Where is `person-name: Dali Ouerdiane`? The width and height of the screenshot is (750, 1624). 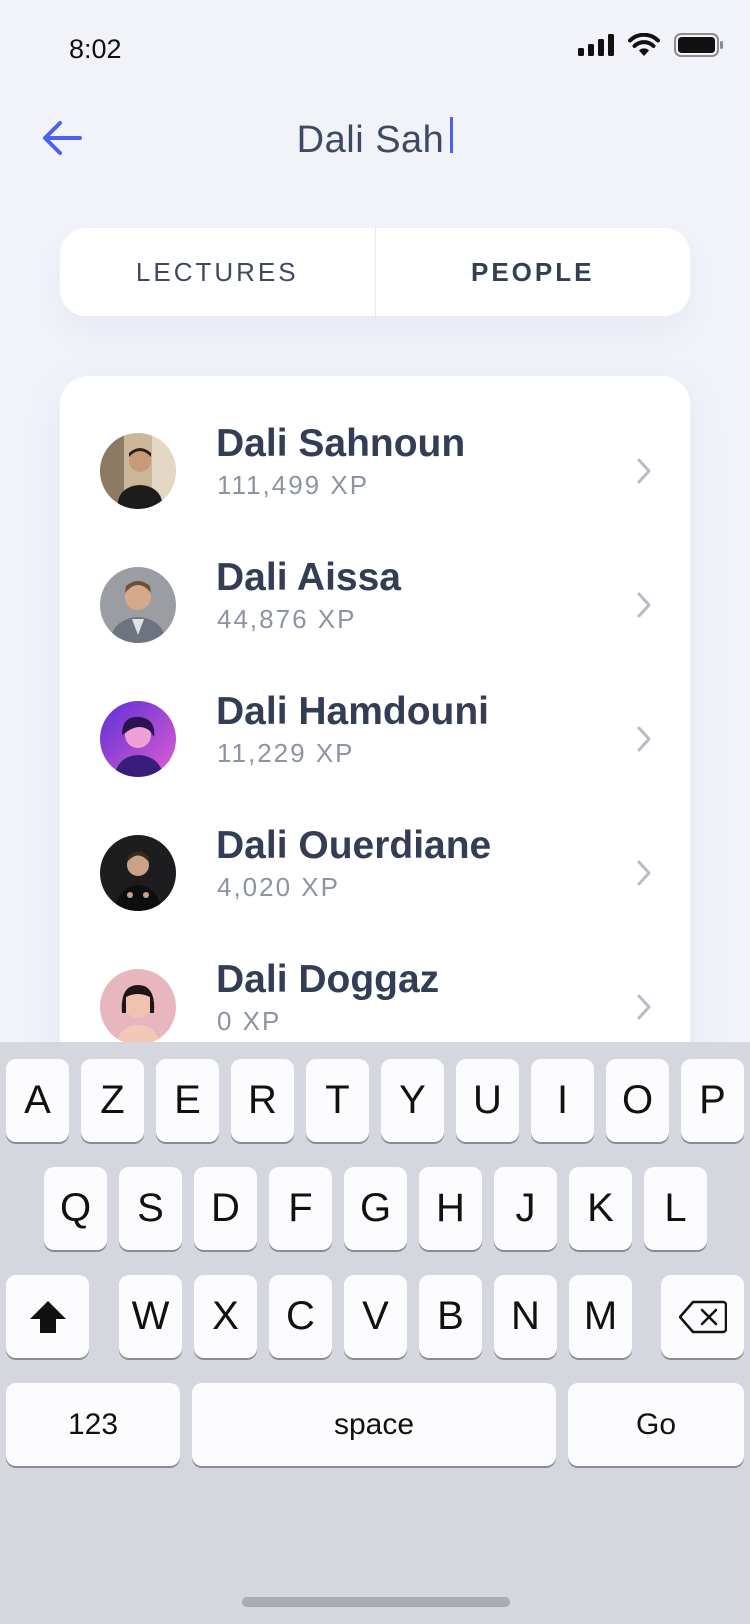 person-name: Dali Ouerdiane is located at coordinates (354, 845).